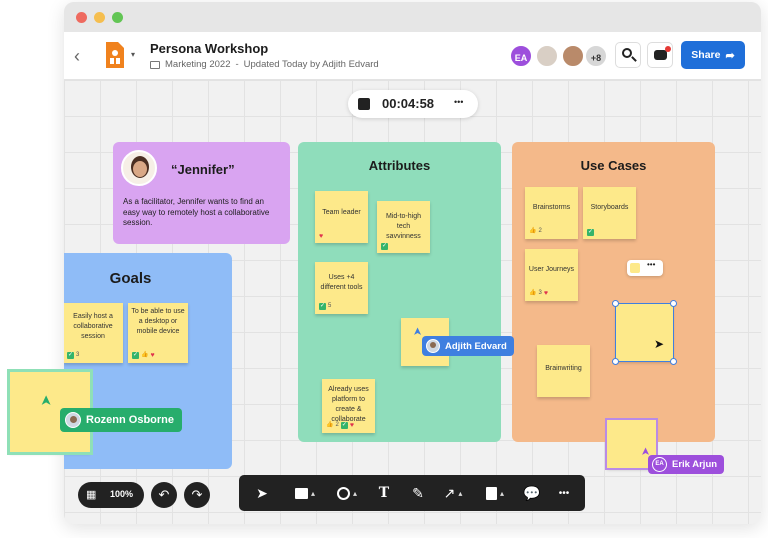  Describe the element at coordinates (133, 54) in the screenshot. I see `logo-dropdown-icon: ▾` at that location.